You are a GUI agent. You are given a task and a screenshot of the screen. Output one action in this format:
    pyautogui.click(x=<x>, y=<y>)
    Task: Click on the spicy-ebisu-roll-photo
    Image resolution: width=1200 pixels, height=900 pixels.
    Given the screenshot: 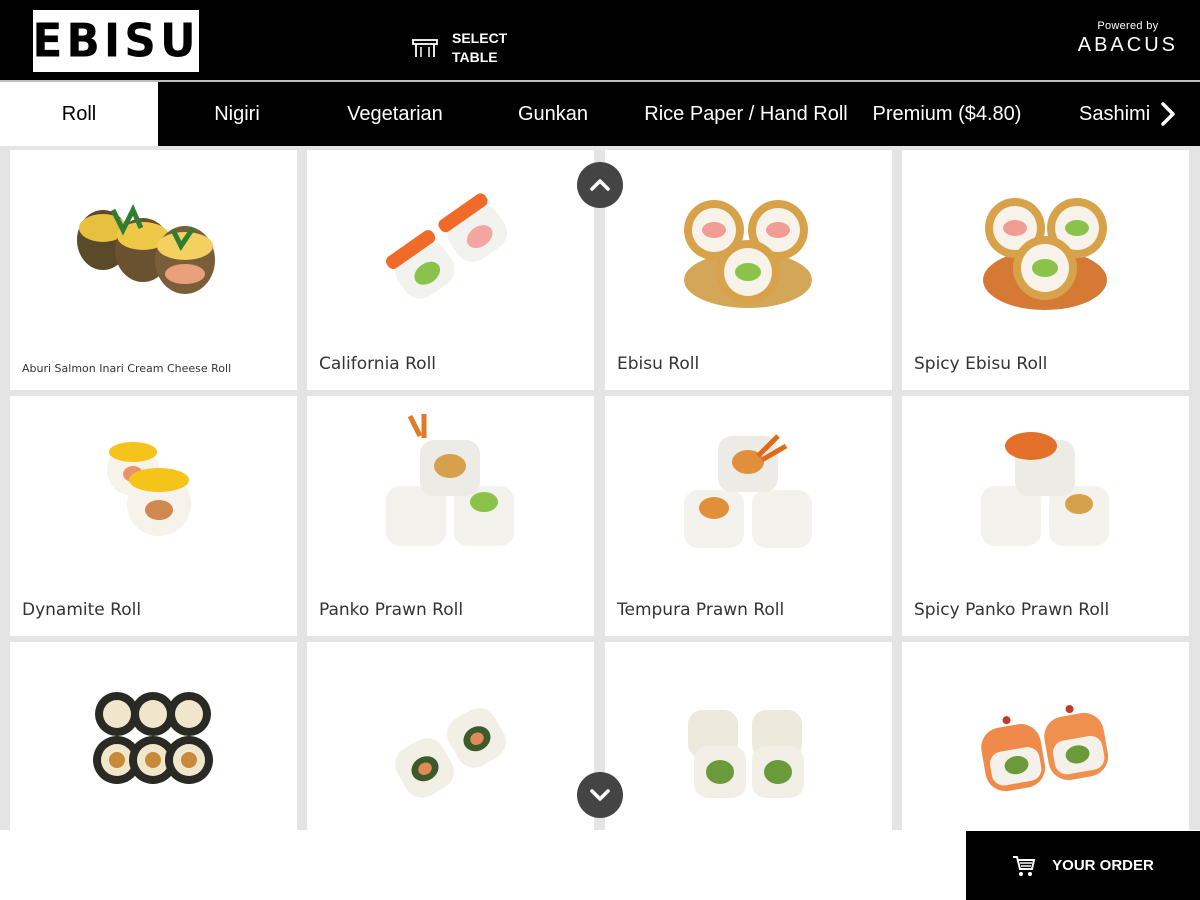 What is the action you would take?
    pyautogui.click(x=1045, y=254)
    